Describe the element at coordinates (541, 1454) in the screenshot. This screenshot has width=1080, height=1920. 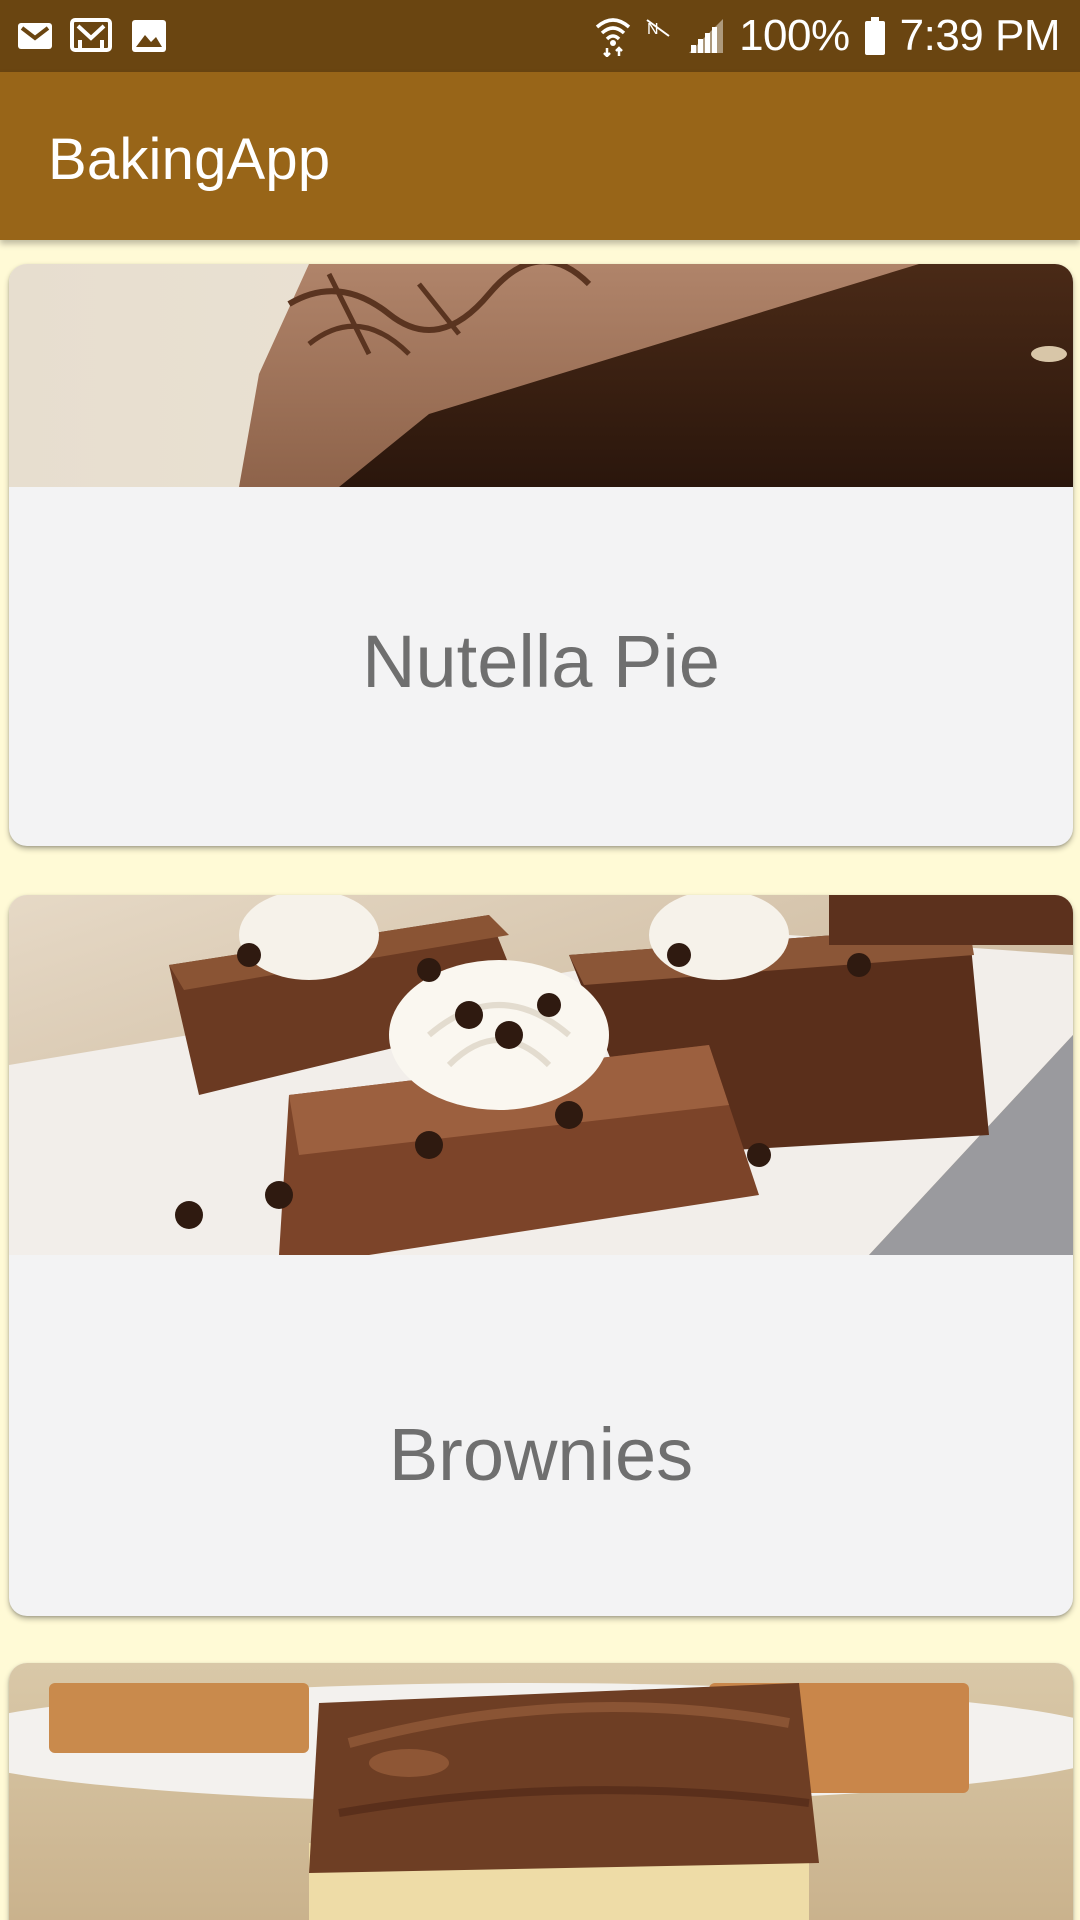
I see `recipe-name: Brownies` at that location.